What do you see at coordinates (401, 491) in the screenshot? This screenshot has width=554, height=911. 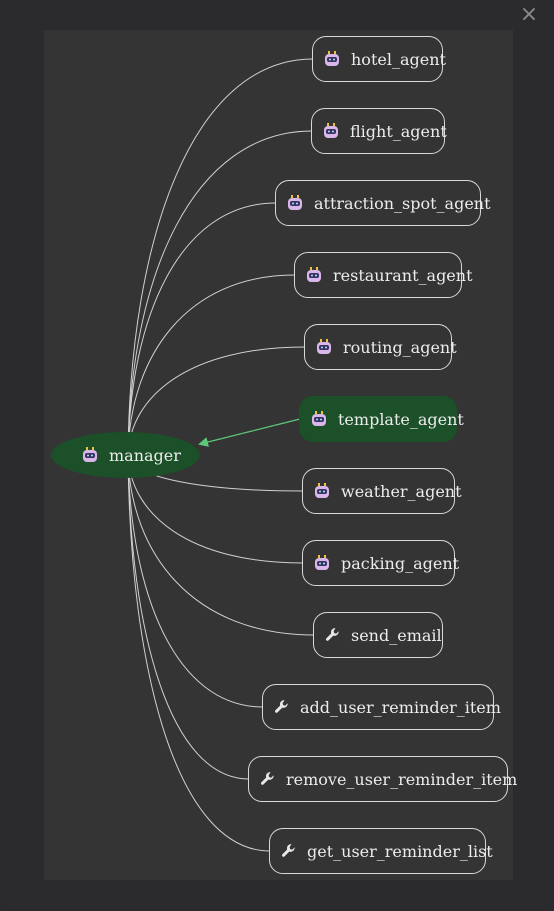 I see `node-label: weather_agent` at bounding box center [401, 491].